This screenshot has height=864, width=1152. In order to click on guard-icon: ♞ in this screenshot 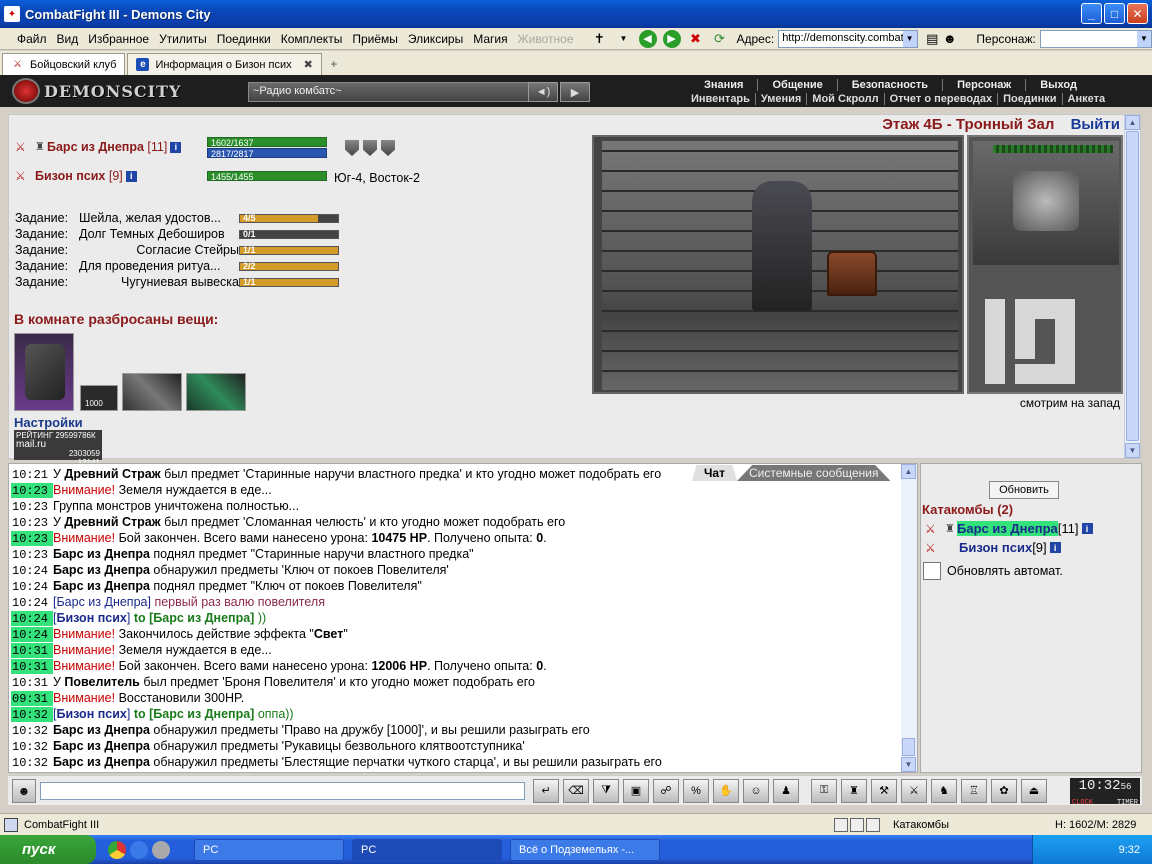, I will do `click(944, 790)`.